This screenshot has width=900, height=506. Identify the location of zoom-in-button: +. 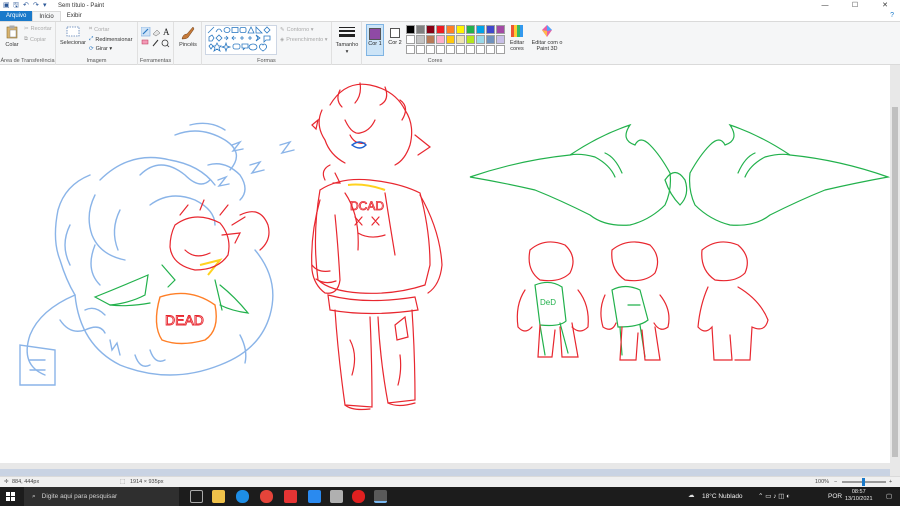
(890, 482).